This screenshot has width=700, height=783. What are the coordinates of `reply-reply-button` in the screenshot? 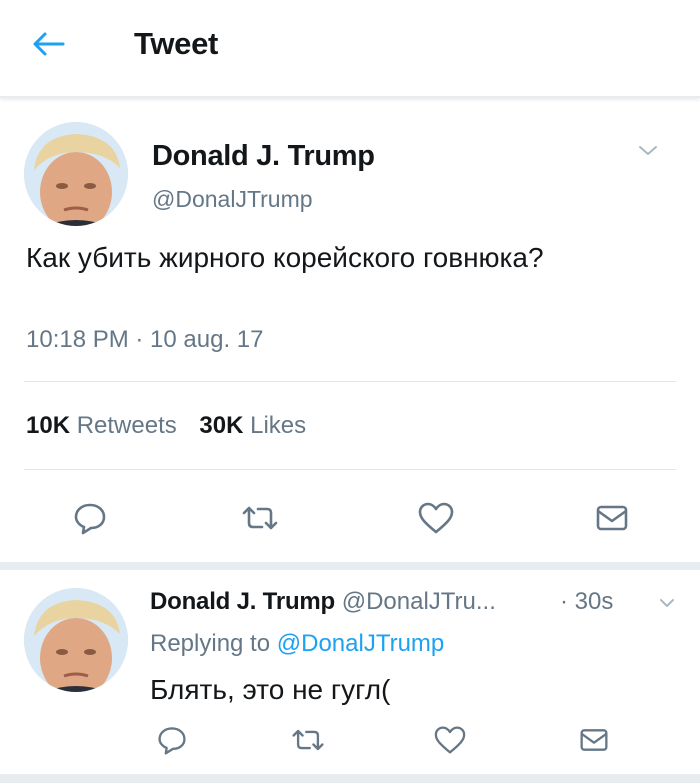 It's located at (172, 740).